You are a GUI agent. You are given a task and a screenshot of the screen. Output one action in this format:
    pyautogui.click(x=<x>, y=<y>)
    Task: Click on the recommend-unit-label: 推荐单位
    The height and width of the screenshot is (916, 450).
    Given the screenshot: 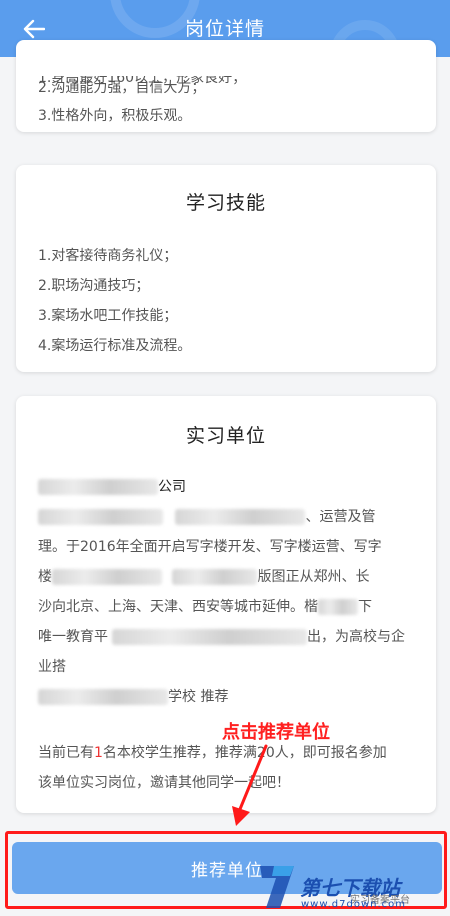 What is the action you would take?
    pyautogui.click(x=227, y=870)
    